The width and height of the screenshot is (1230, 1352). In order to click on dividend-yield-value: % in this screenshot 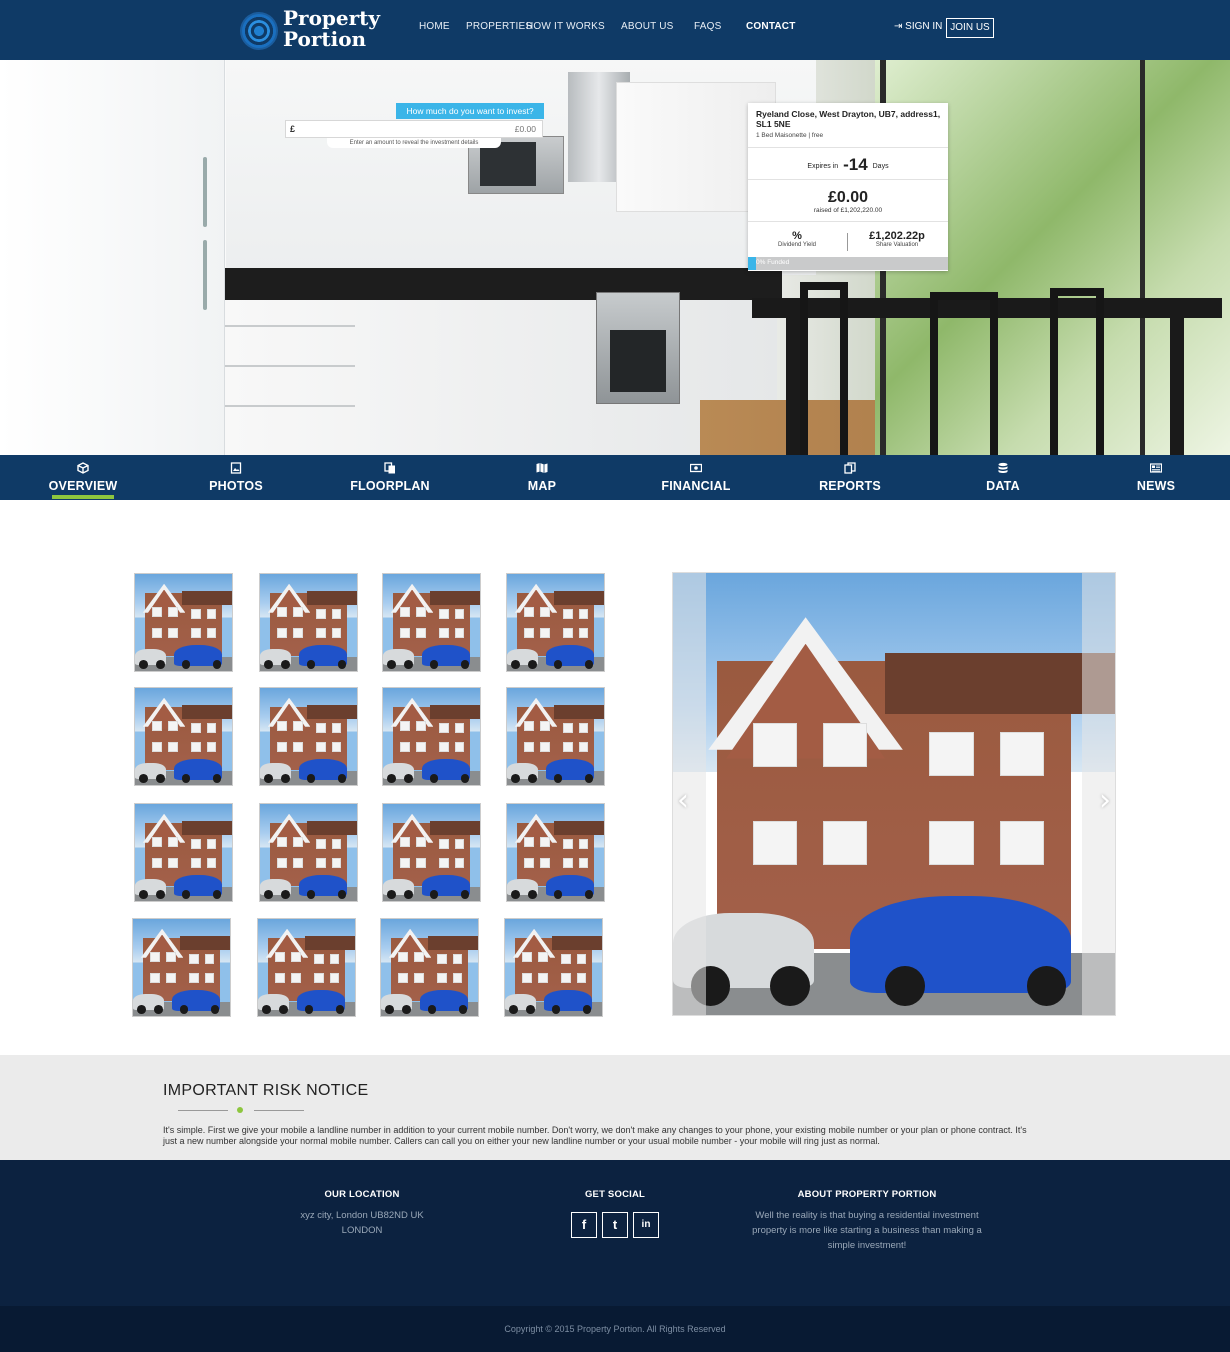, I will do `click(797, 236)`.